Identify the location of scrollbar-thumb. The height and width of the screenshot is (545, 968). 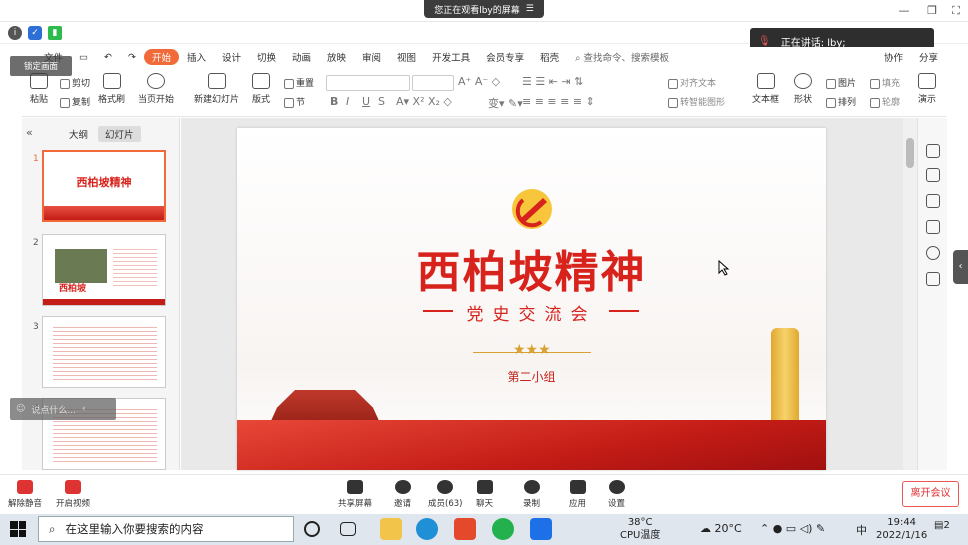
(910, 153).